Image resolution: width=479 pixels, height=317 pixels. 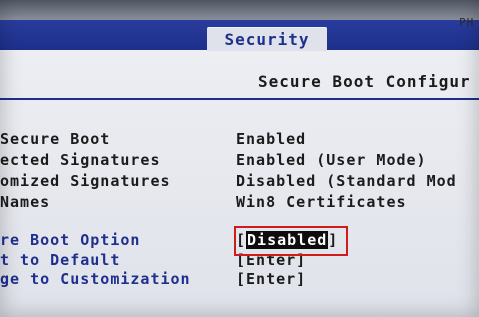 I want to click on setting-row-expected-signatures: ected Signatures Enabled (User Mode), so click(x=239, y=161).